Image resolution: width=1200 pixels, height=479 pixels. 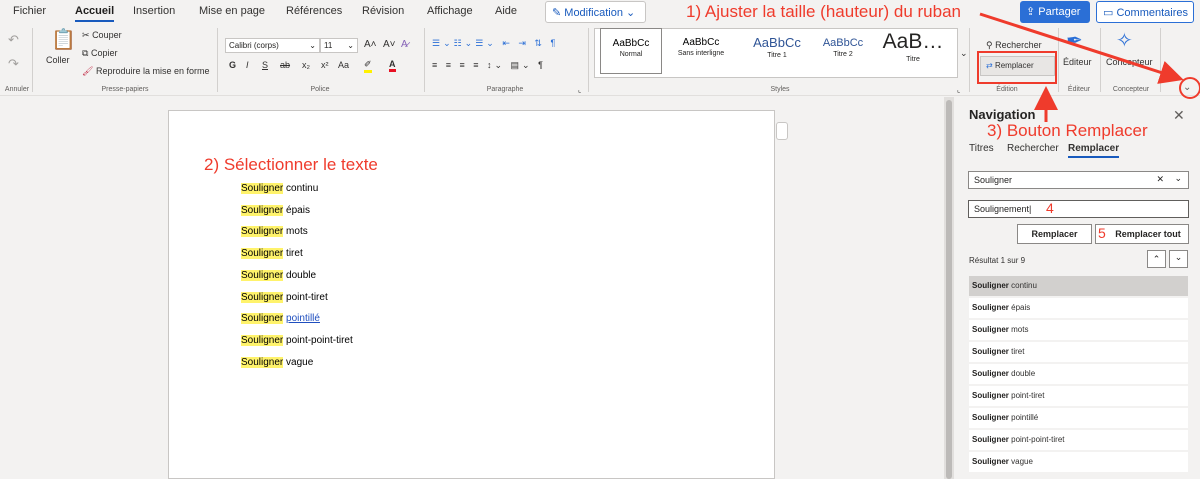 I want to click on comments-button: ▭ Commentaires, so click(x=1145, y=12).